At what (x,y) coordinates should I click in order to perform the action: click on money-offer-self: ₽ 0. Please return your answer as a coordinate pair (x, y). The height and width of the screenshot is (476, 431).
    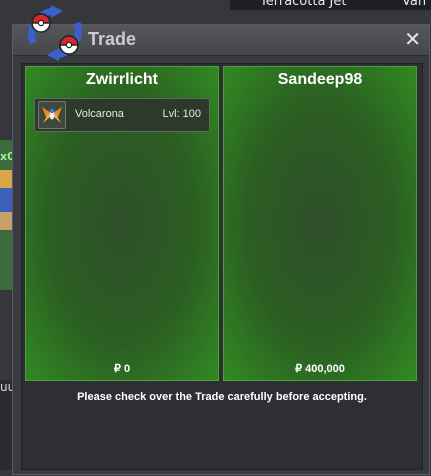
    Looking at the image, I should click on (122, 369).